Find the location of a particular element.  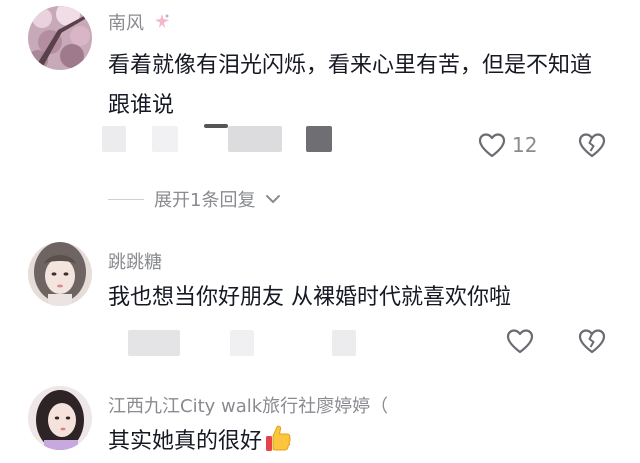

expand-replies-button: 展开1条回复 is located at coordinates (194, 199).